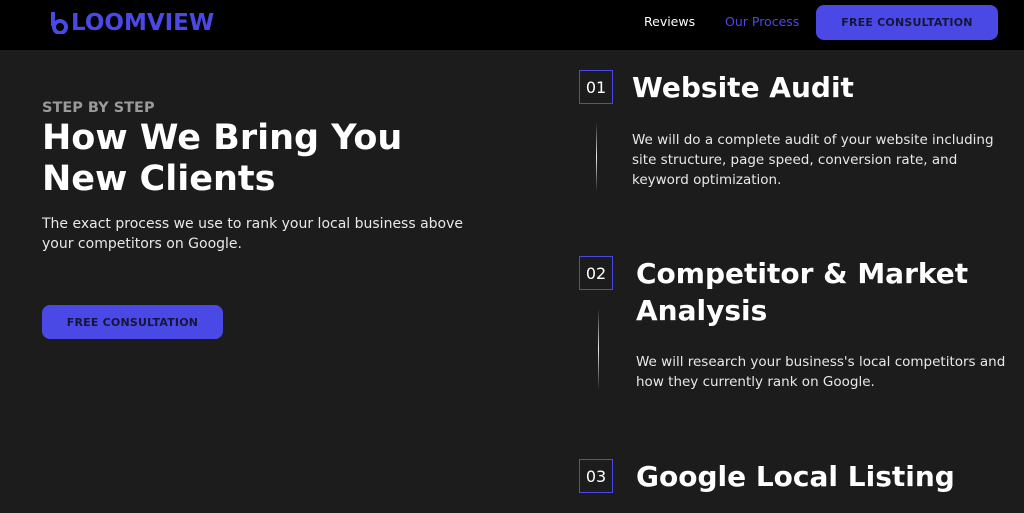 Image resolution: width=1024 pixels, height=513 pixels. I want to click on hero-free-consultation-button: FREE CONSULTATION, so click(132, 322).